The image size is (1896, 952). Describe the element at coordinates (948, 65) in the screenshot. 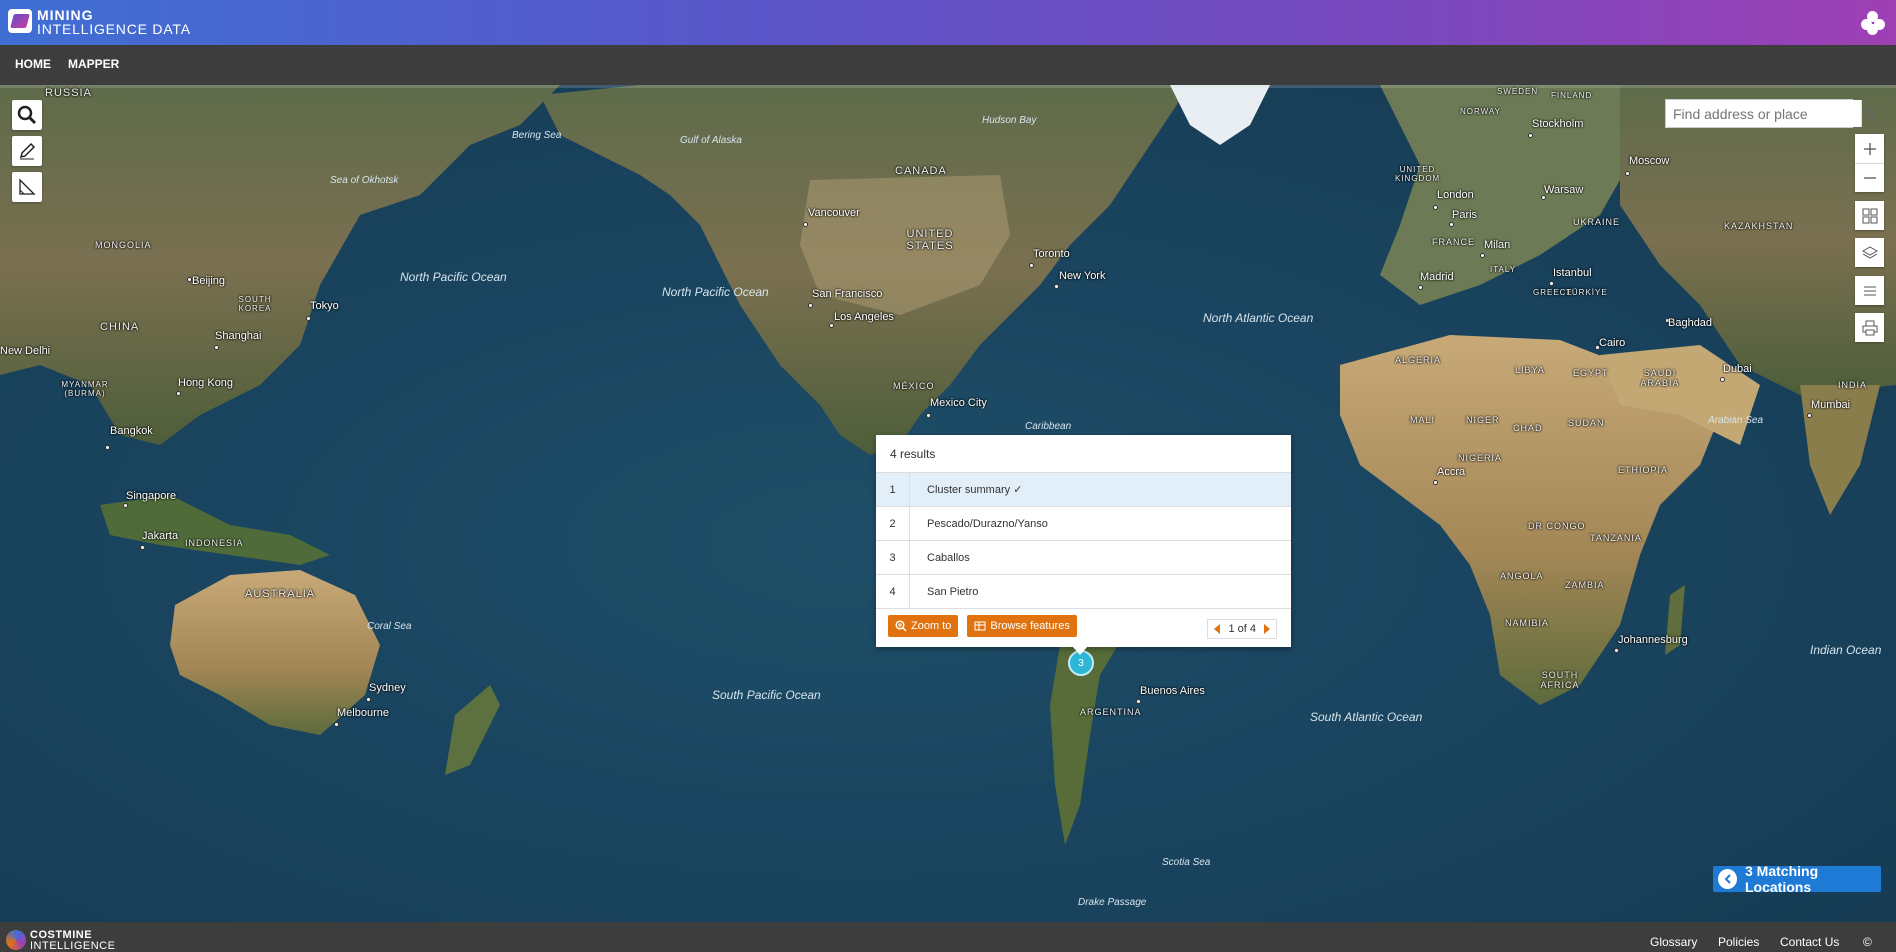

I see `main-nav: HOME MAPPER` at that location.